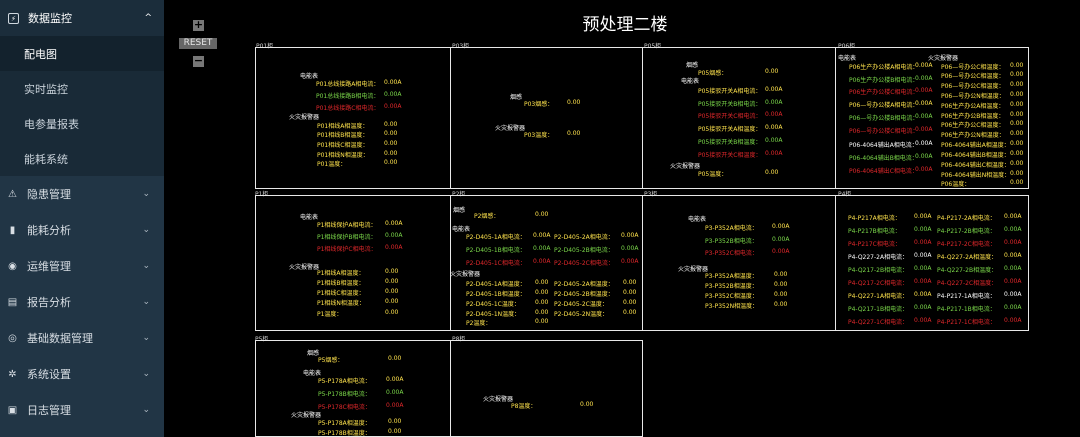 The width and height of the screenshot is (1080, 437). What do you see at coordinates (198, 61) in the screenshot?
I see `zoom-out-button: −` at bounding box center [198, 61].